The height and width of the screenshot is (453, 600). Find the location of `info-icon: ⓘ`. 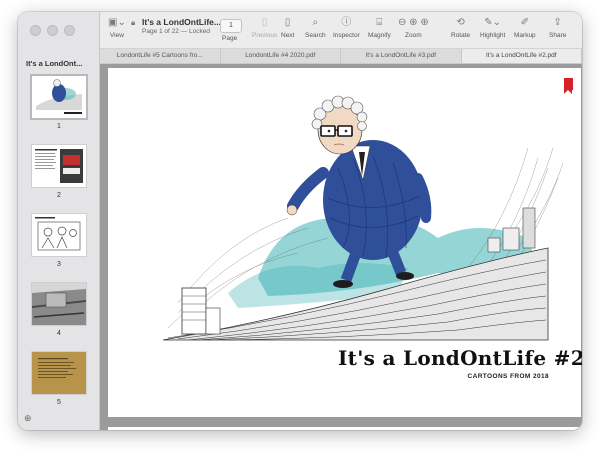

info-icon: ⓘ is located at coordinates (346, 22).